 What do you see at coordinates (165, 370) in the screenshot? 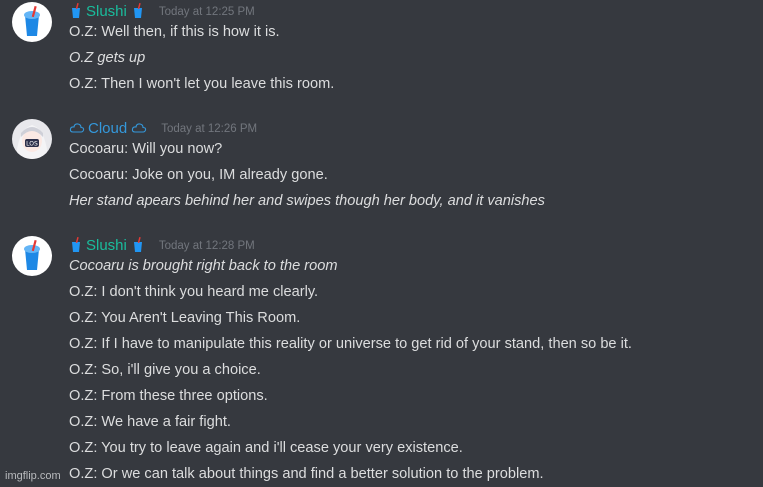
I see `message-line: O.Z: So, i'll give you a choice.` at bounding box center [165, 370].